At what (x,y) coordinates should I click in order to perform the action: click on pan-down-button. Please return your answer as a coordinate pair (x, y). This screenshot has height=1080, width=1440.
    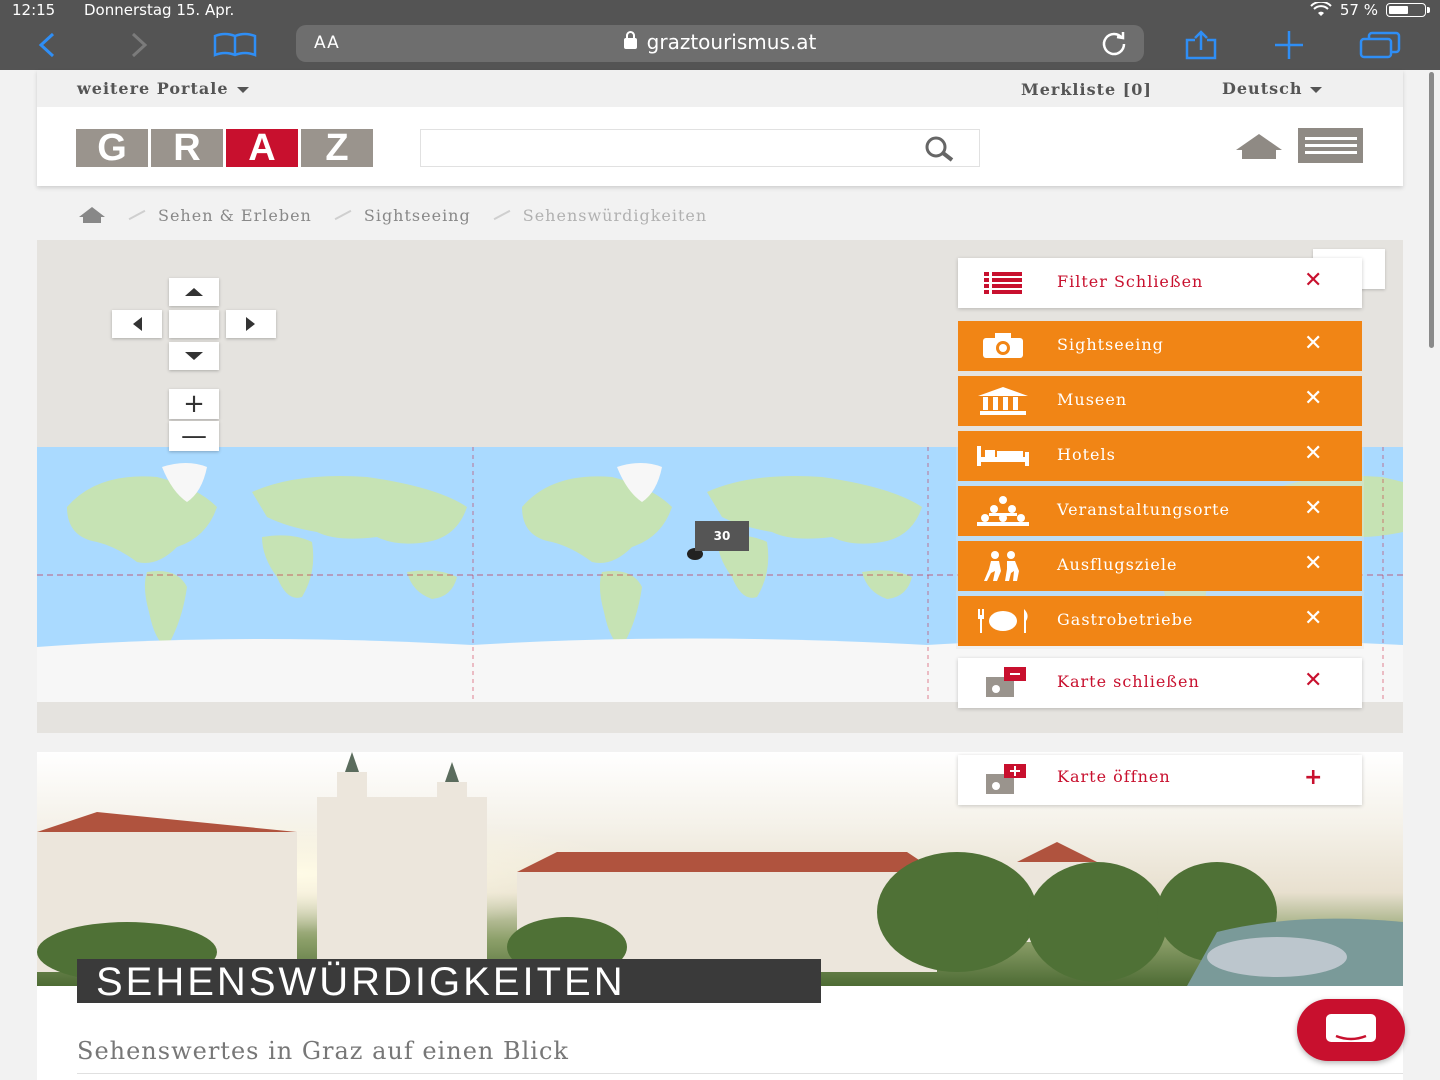
    Looking at the image, I should click on (194, 356).